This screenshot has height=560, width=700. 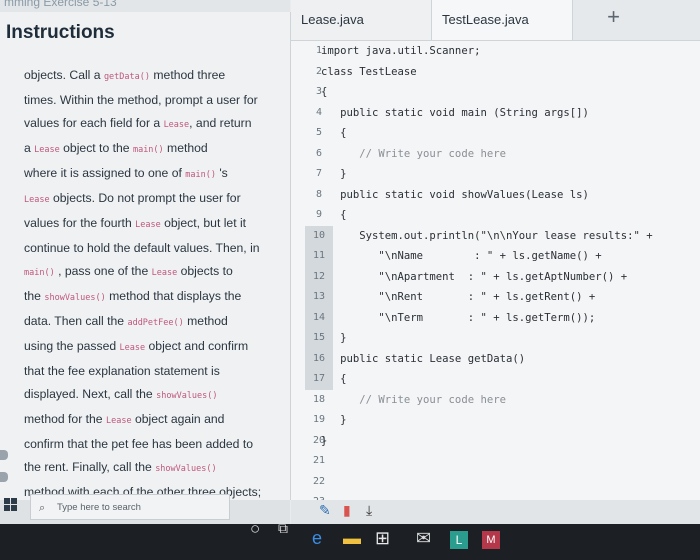 I want to click on file-explorer-icon: ▬, so click(x=352, y=538).